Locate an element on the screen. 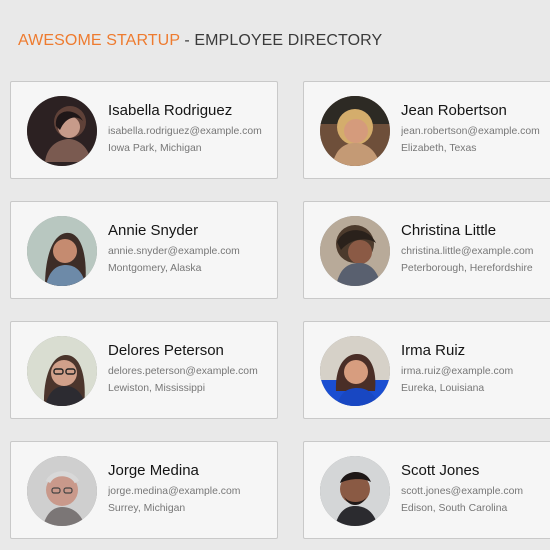 The width and height of the screenshot is (550, 550). directory-title: EMPLOYEE DIRECTORY is located at coordinates (288, 40).